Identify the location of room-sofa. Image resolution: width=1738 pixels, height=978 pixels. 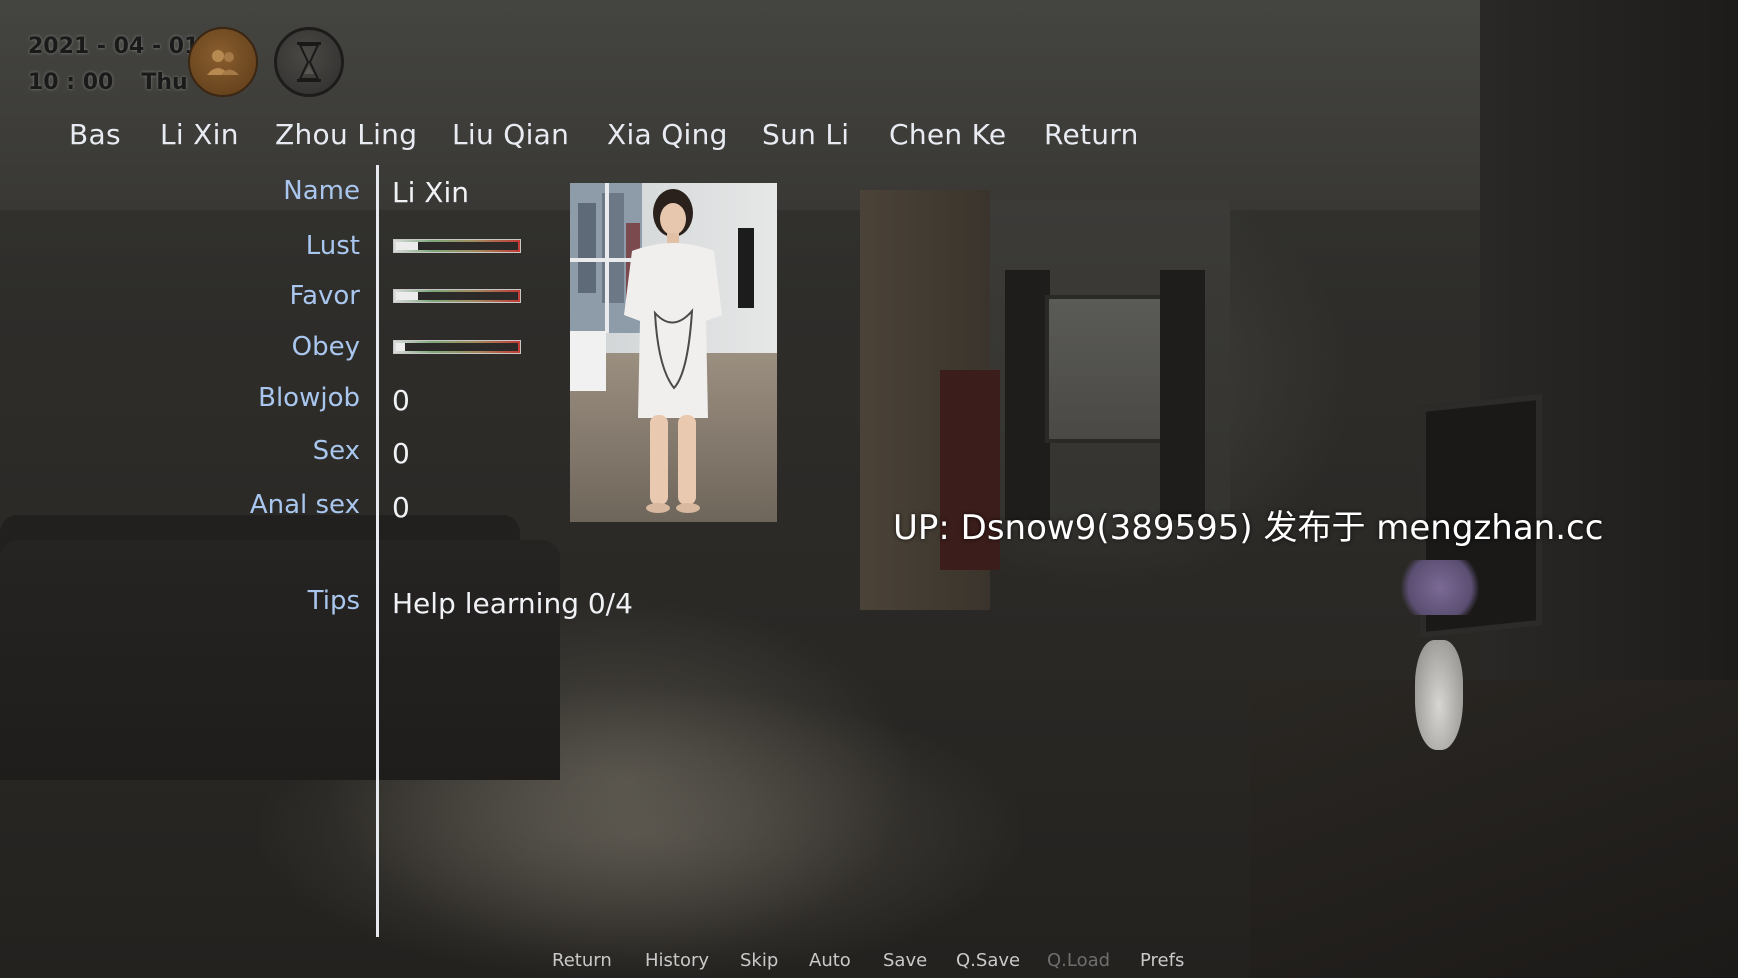
(280, 660).